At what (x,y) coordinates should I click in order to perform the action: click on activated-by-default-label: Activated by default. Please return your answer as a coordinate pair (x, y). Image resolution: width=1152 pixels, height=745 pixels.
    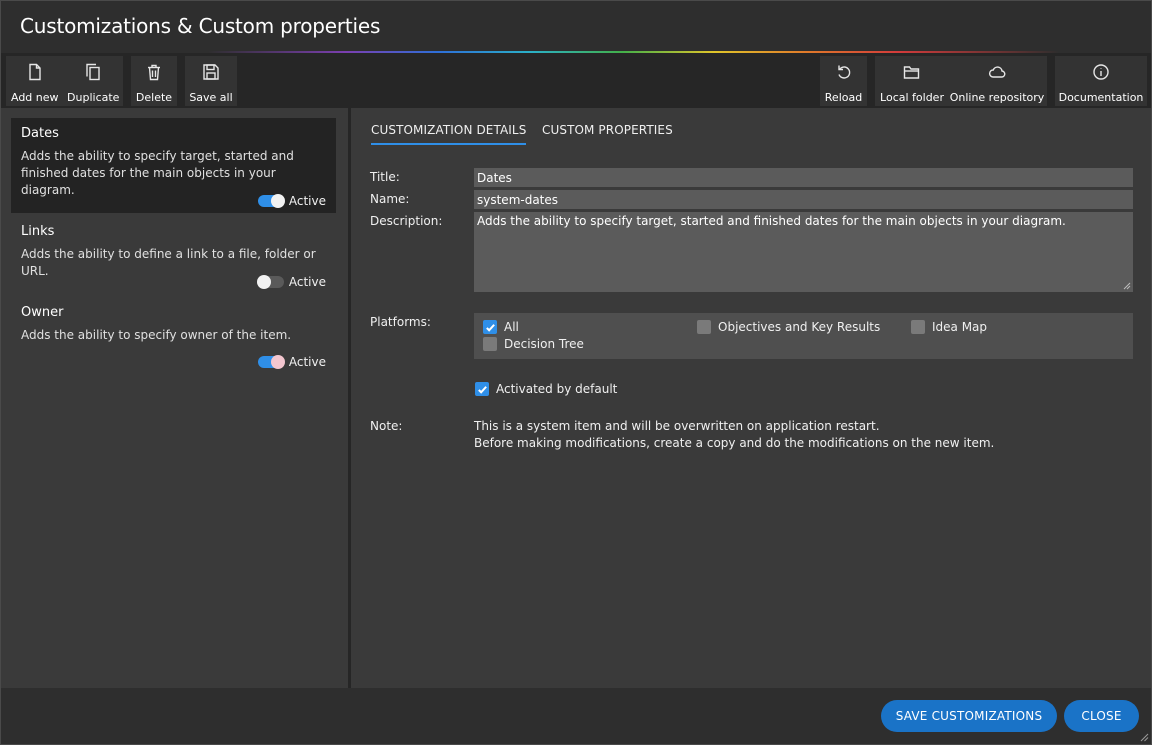
    Looking at the image, I should click on (557, 389).